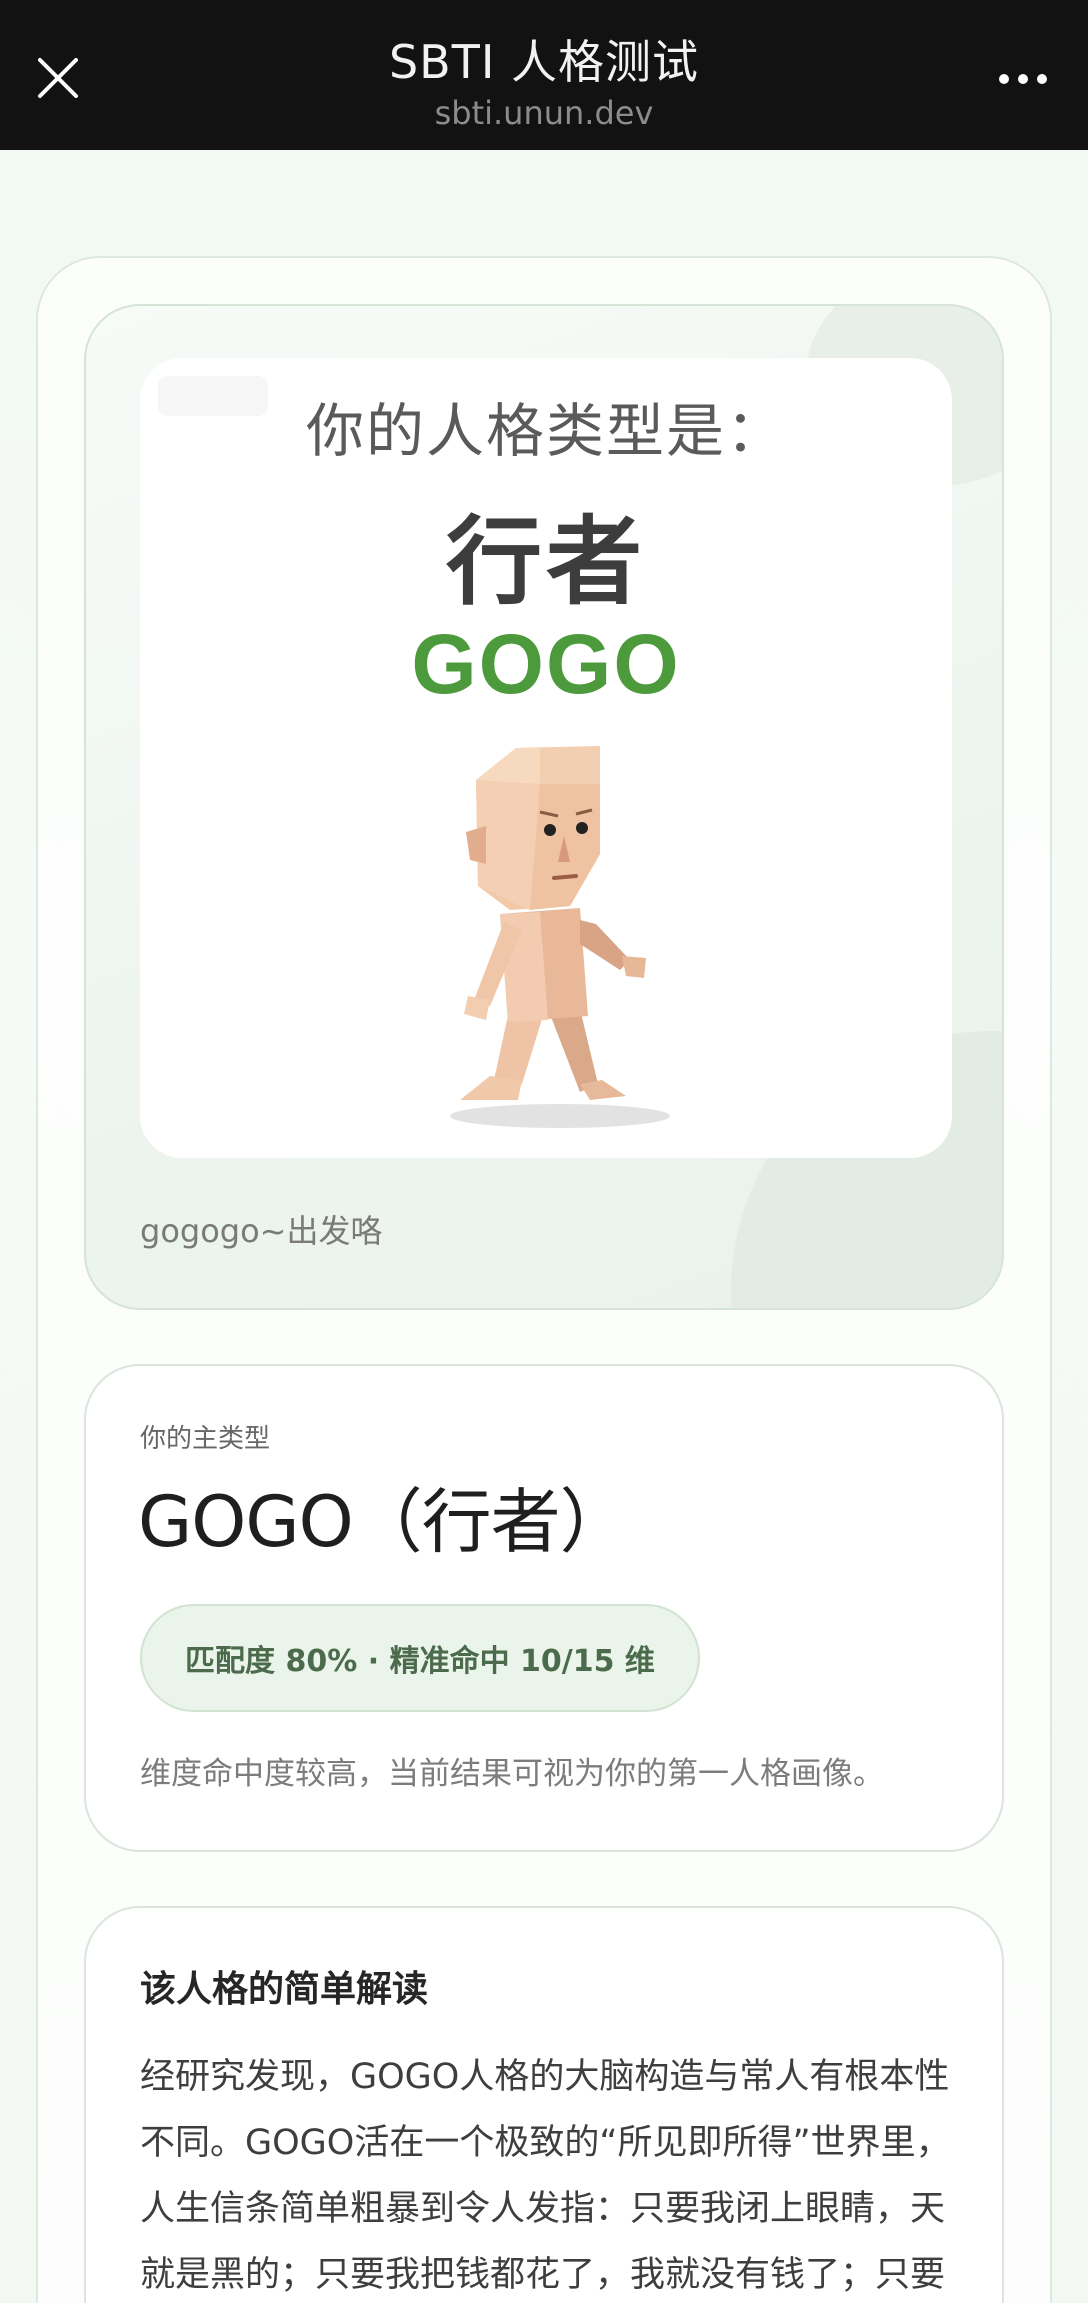 The height and width of the screenshot is (2303, 1088). Describe the element at coordinates (546, 562) in the screenshot. I see `poster-type-name-cn: 行者` at that location.